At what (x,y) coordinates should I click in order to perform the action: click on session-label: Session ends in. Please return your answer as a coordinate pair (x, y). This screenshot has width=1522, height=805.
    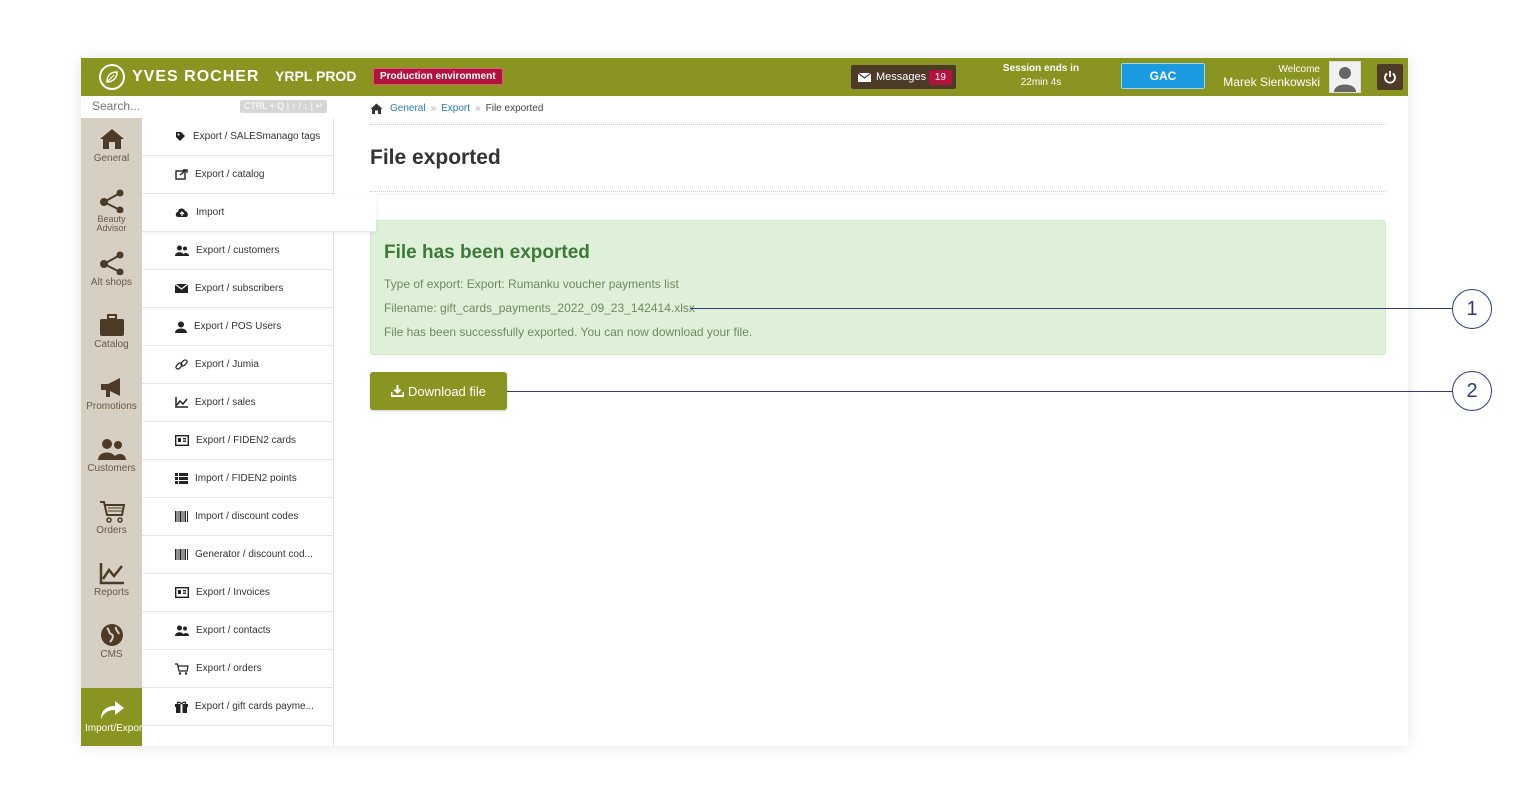
    Looking at the image, I should click on (1041, 68).